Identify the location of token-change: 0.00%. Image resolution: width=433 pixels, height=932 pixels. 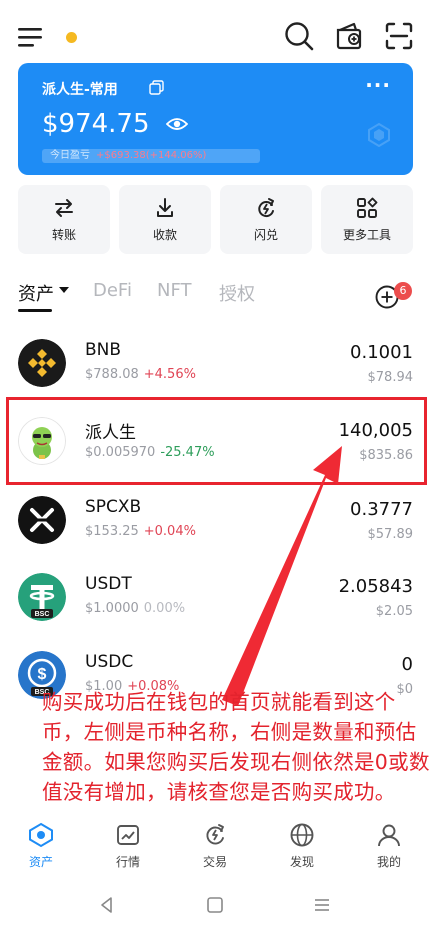
(164, 608).